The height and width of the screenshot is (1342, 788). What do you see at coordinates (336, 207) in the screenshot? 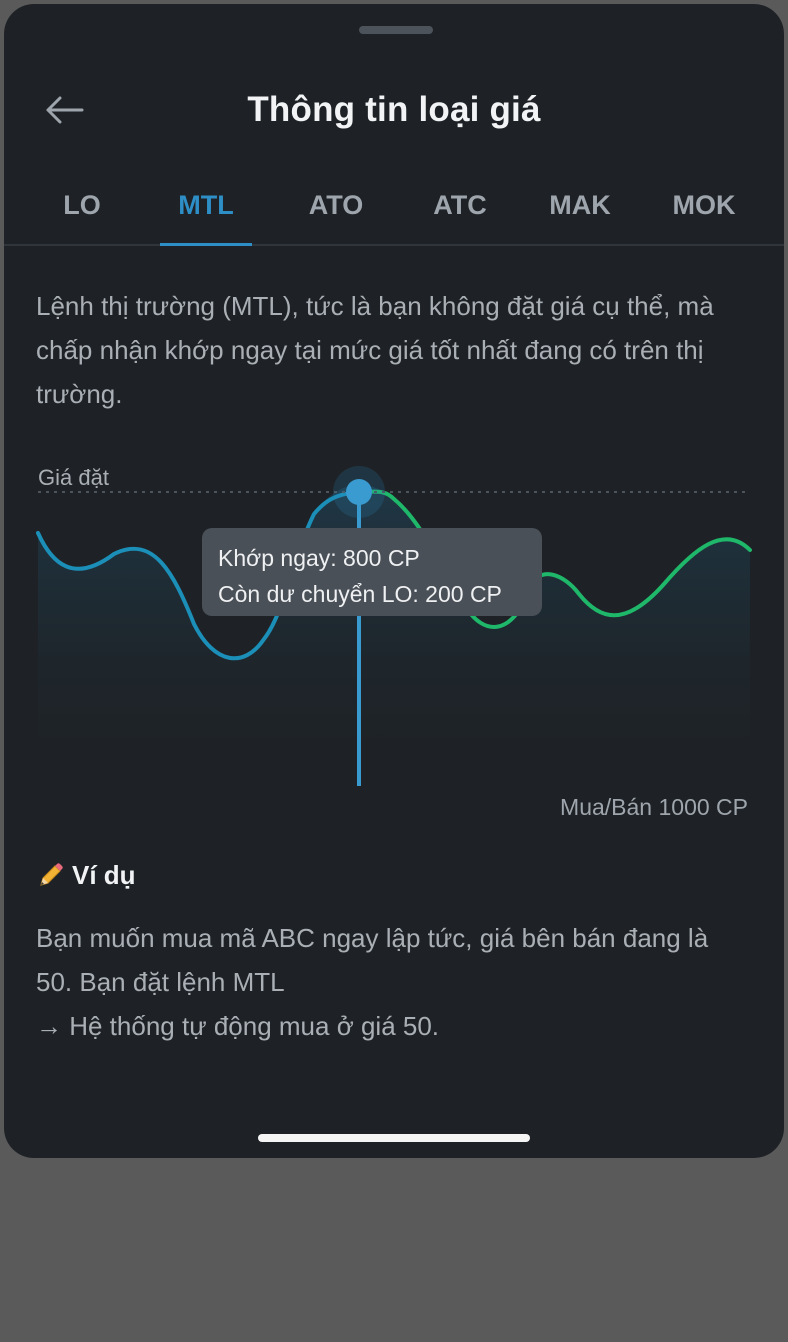
I see `tab-ato: ATO` at bounding box center [336, 207].